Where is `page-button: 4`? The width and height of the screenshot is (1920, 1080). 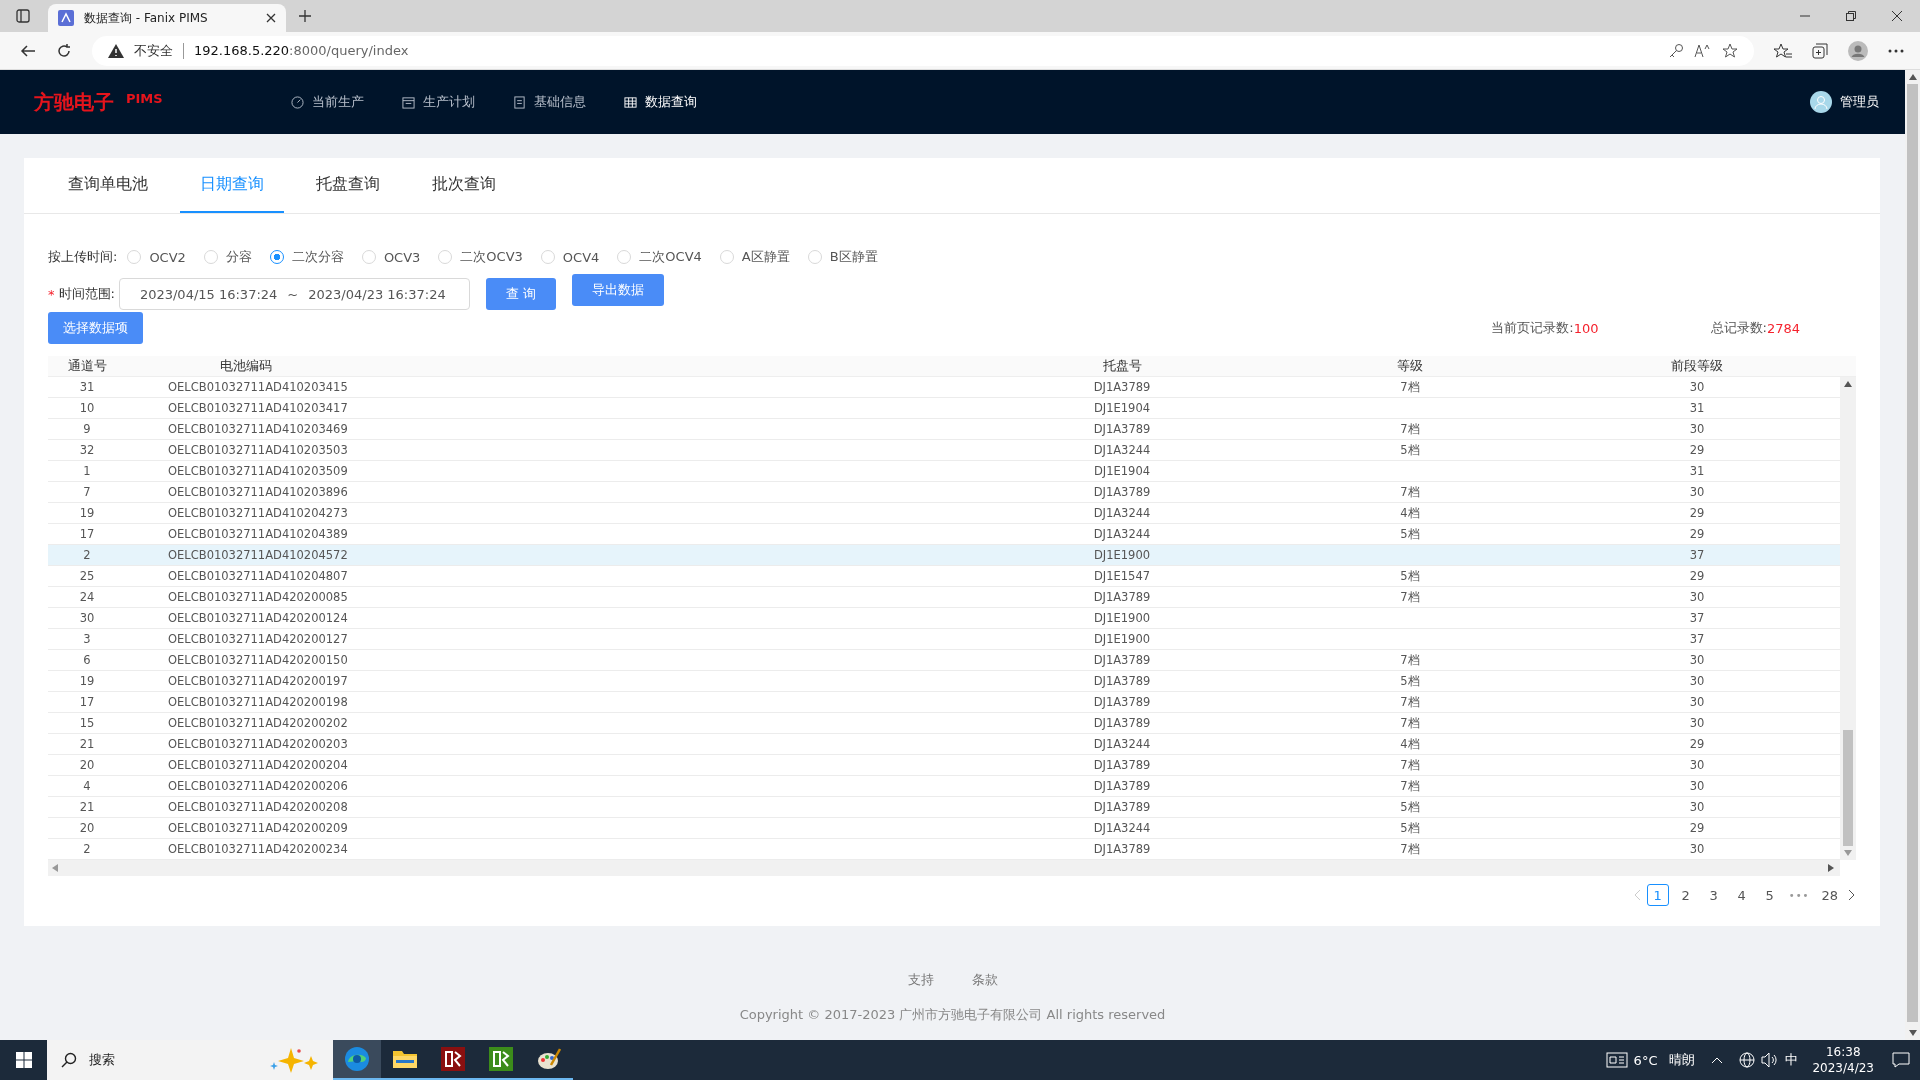 page-button: 4 is located at coordinates (1741, 895).